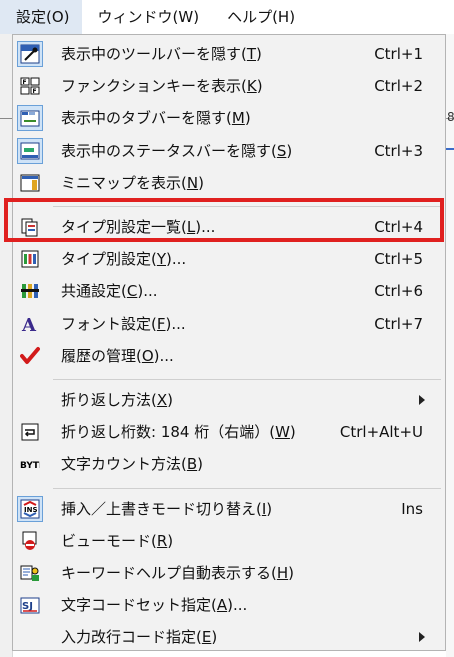 This screenshot has height=657, width=454. I want to click on menu-item-label: 表示中のタブバーを隠す(M), so click(156, 118).